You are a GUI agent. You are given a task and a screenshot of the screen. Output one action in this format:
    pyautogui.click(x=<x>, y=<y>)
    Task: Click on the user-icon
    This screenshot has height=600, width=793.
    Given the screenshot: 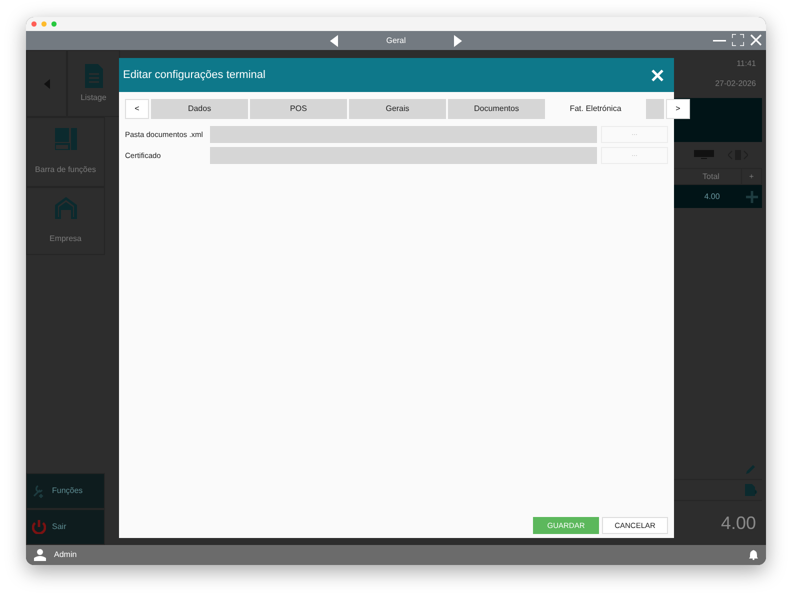 What is the action you would take?
    pyautogui.click(x=40, y=555)
    